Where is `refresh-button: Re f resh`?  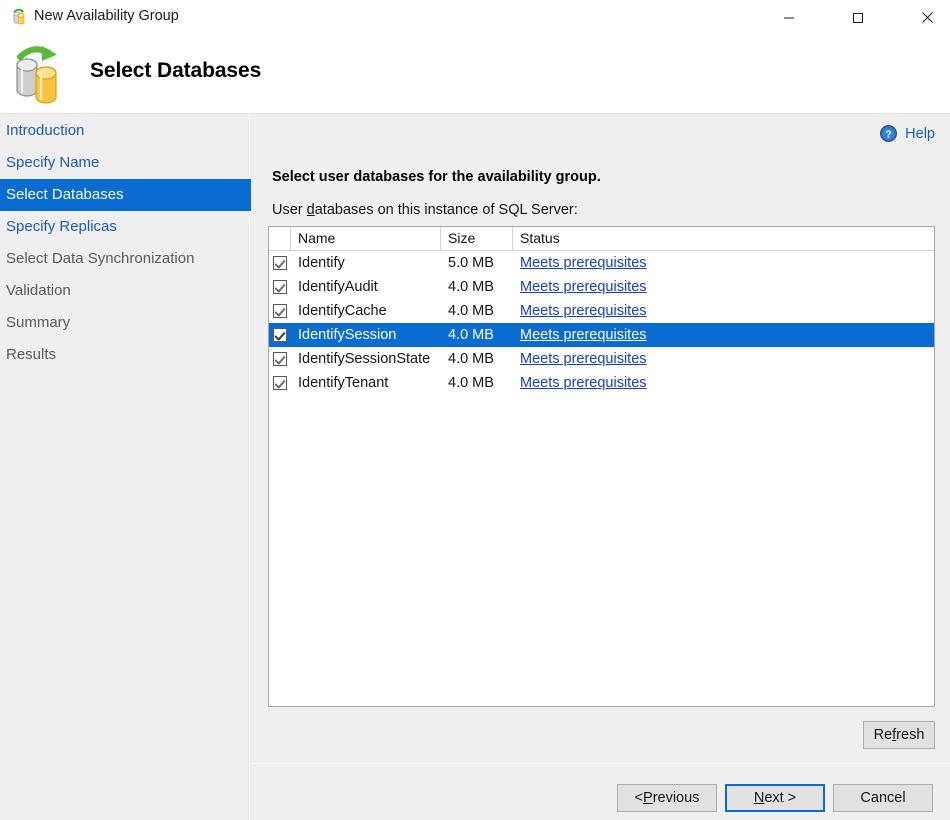
refresh-button: Re f resh is located at coordinates (899, 735).